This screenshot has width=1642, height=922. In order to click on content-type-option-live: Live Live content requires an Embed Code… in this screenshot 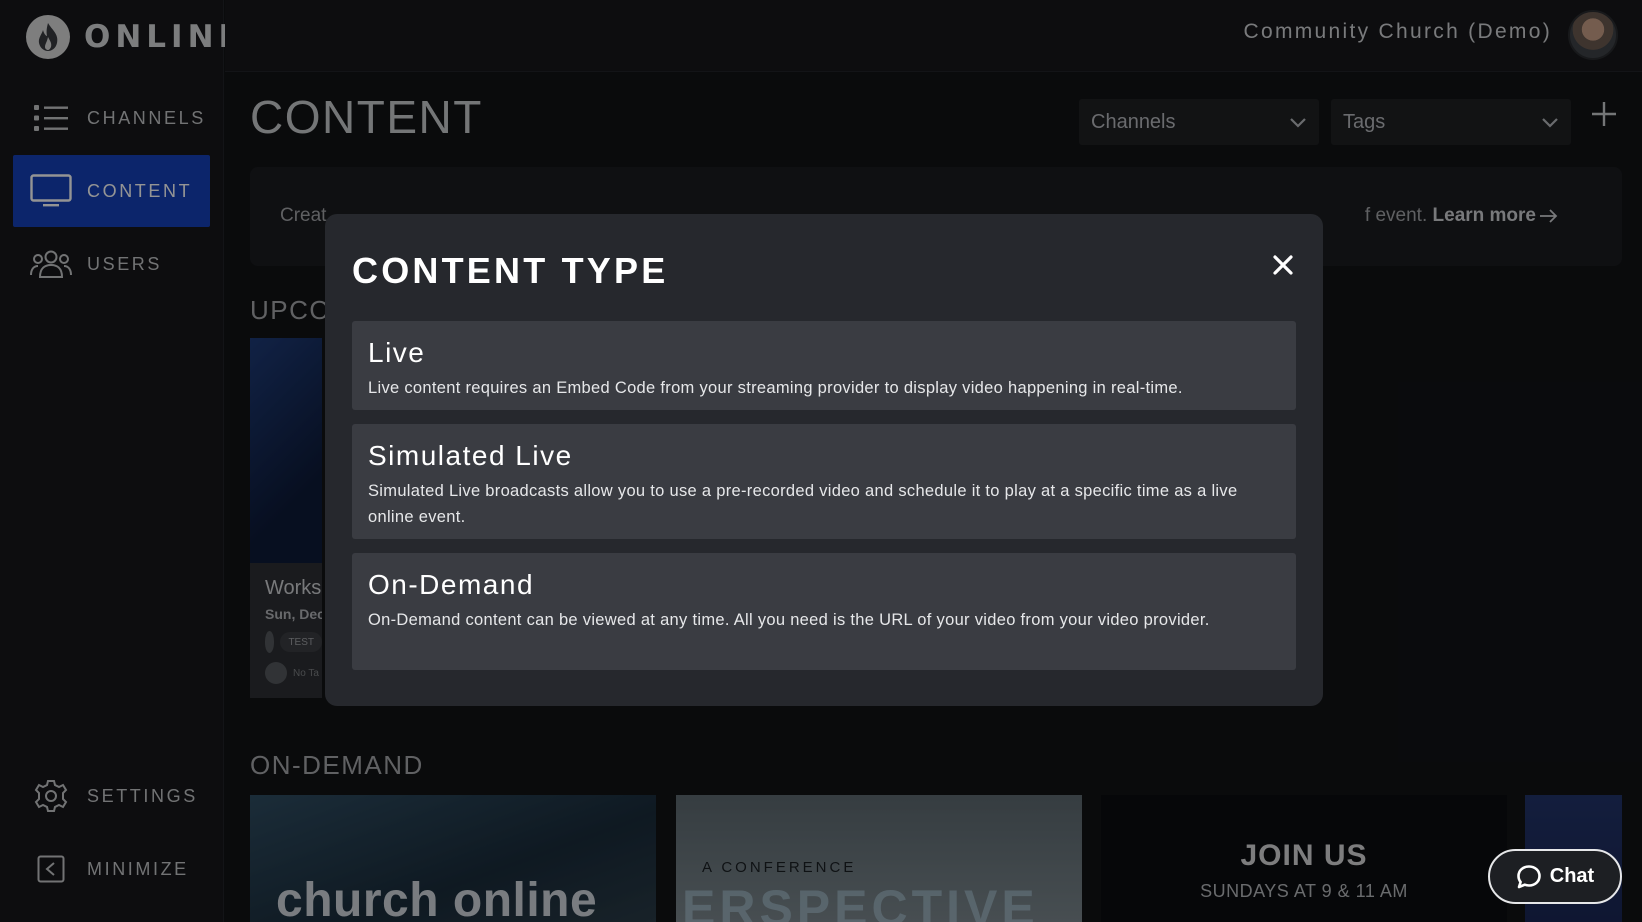, I will do `click(824, 365)`.